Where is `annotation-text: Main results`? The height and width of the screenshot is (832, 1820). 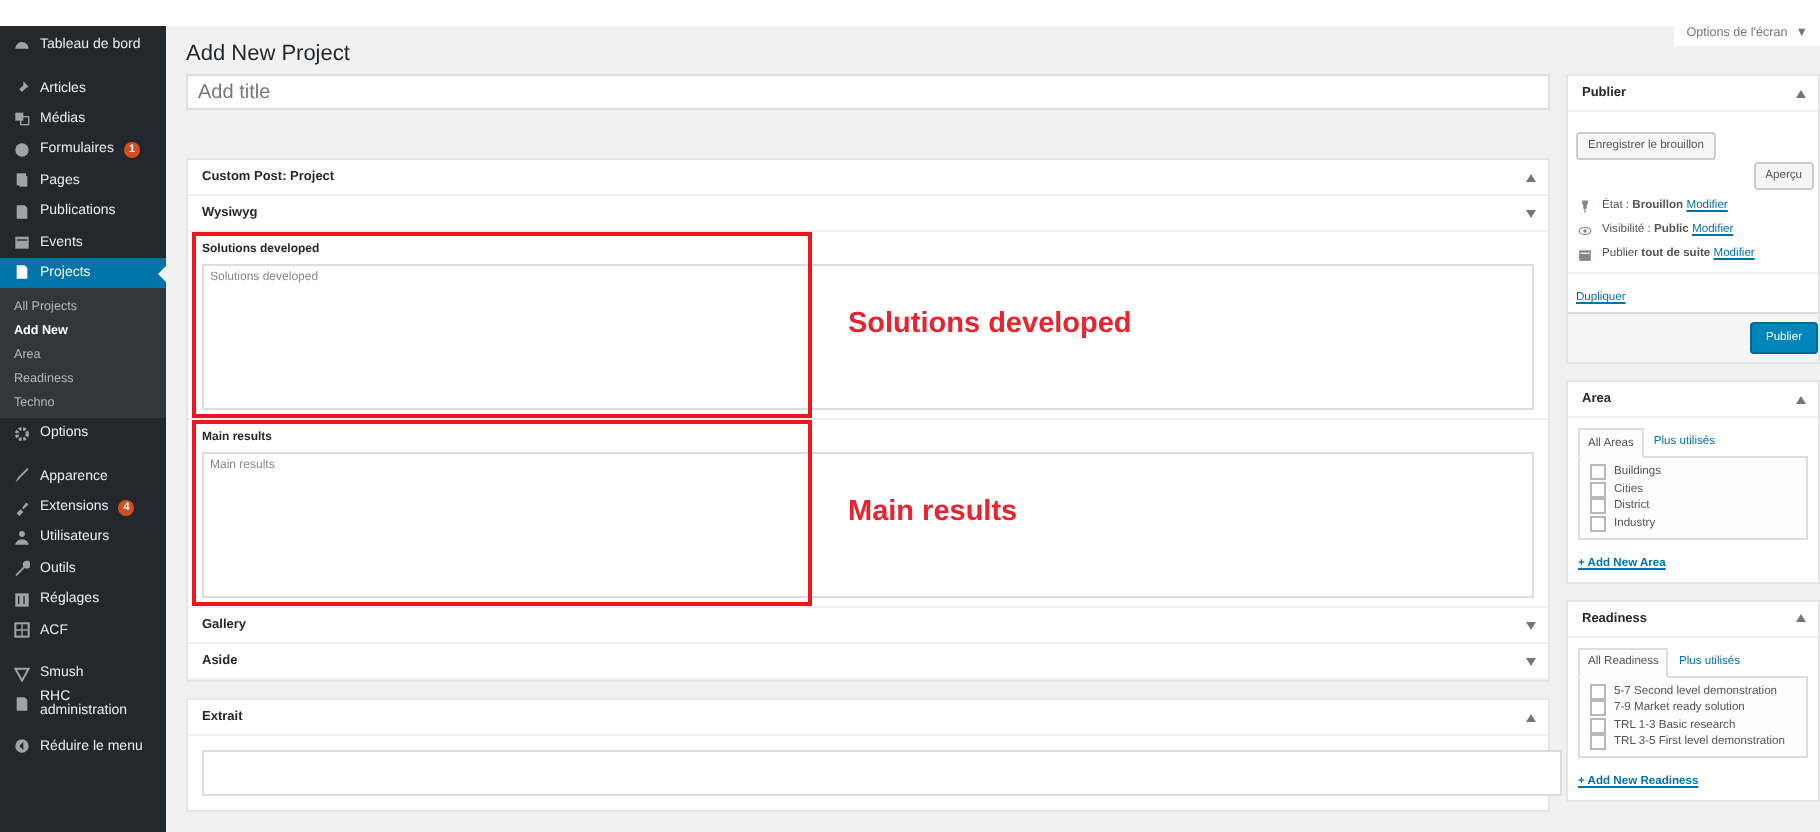
annotation-text: Main results is located at coordinates (933, 512).